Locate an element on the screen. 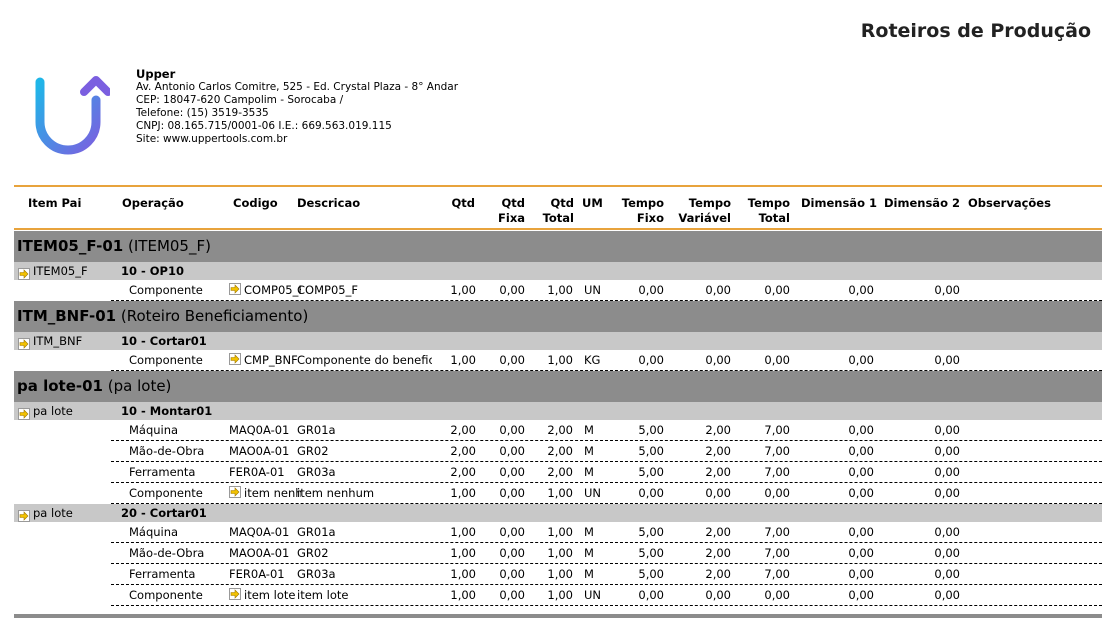 This screenshot has width=1111, height=618. cell-codigo-text: CMP_BNF is located at coordinates (271, 360).